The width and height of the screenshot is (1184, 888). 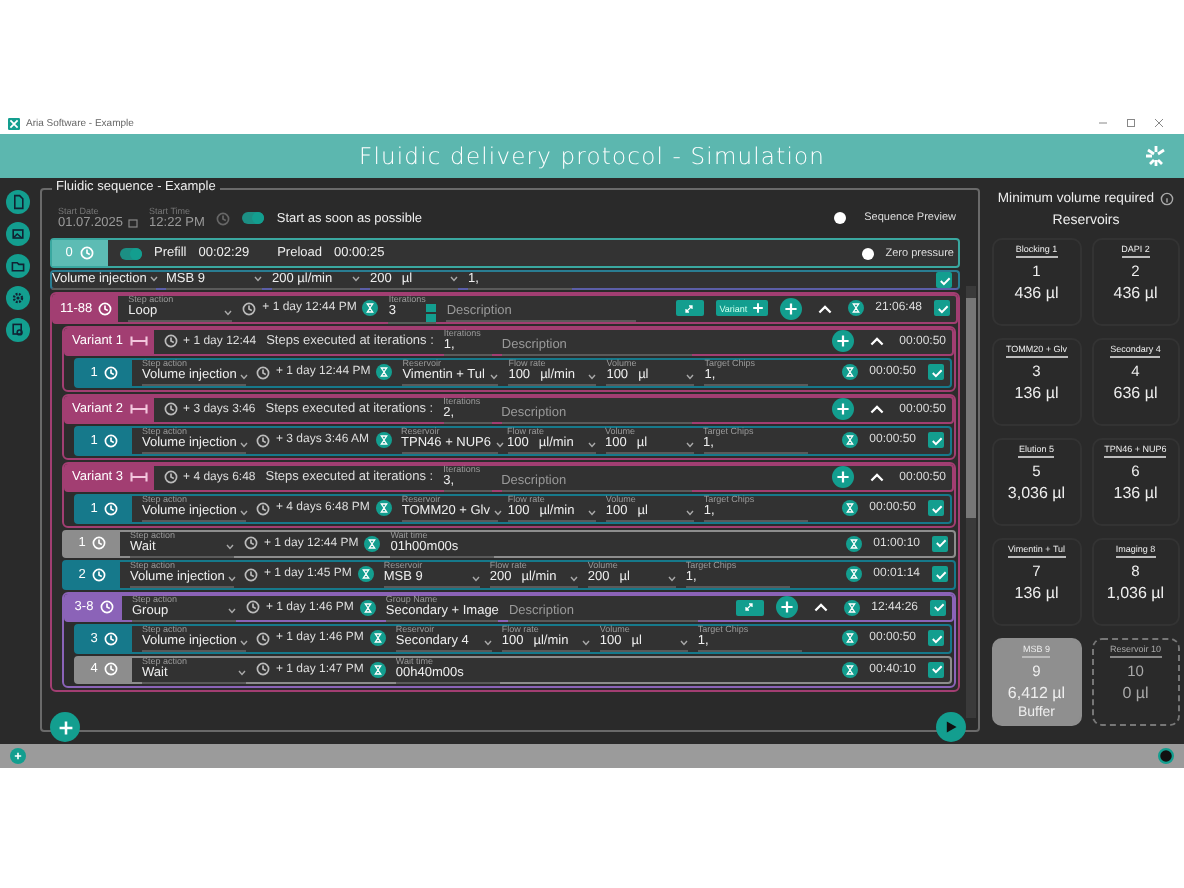 What do you see at coordinates (18, 756) in the screenshot?
I see `status-icon` at bounding box center [18, 756].